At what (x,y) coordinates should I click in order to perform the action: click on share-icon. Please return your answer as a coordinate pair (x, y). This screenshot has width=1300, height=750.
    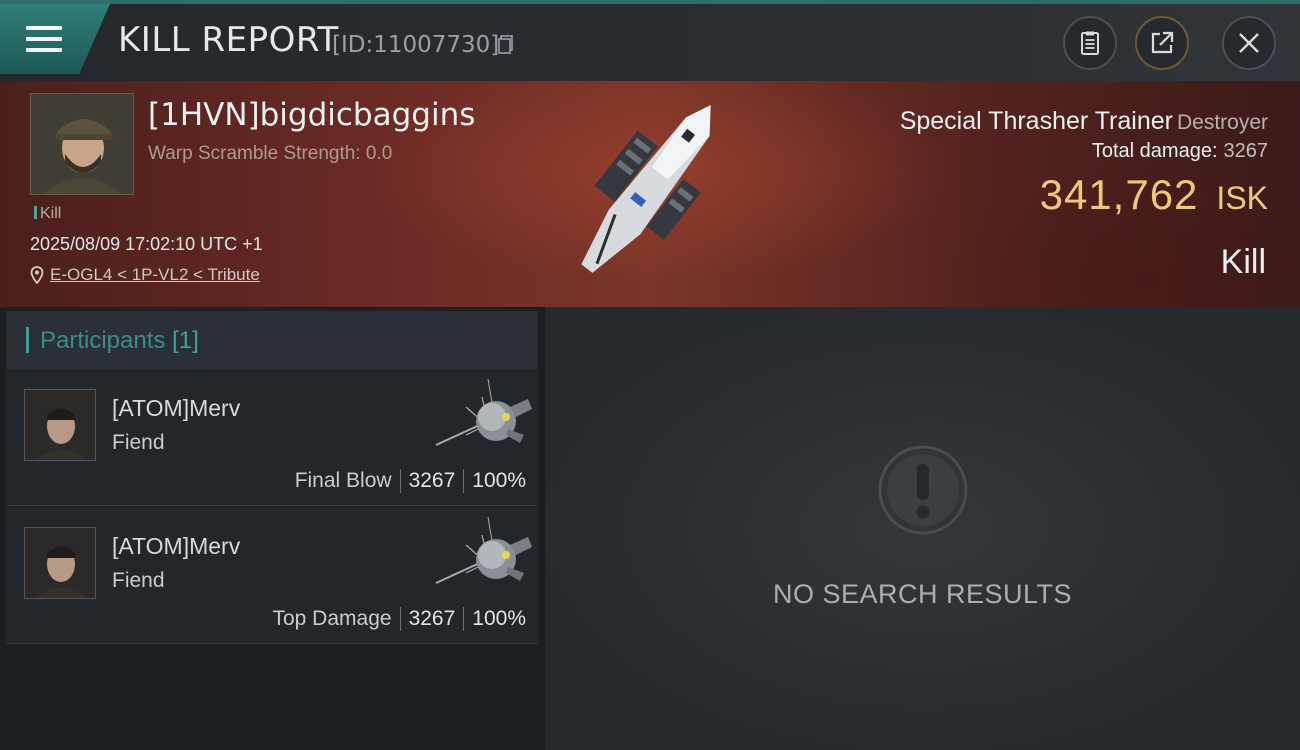
    Looking at the image, I should click on (1162, 42).